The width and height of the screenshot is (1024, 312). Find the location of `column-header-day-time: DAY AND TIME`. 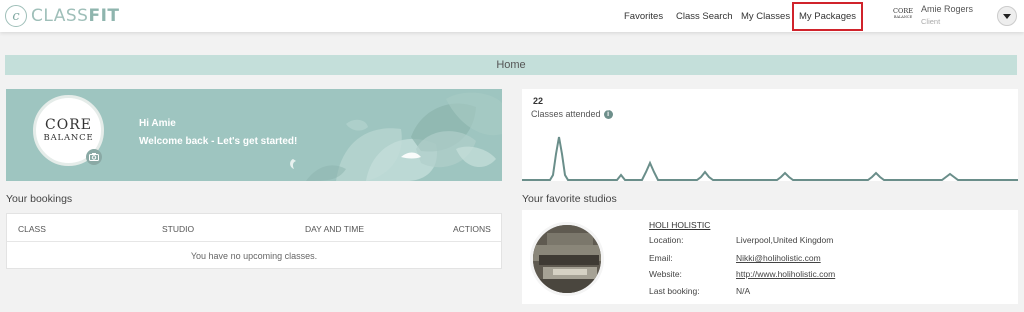

column-header-day-time: DAY AND TIME is located at coordinates (335, 229).